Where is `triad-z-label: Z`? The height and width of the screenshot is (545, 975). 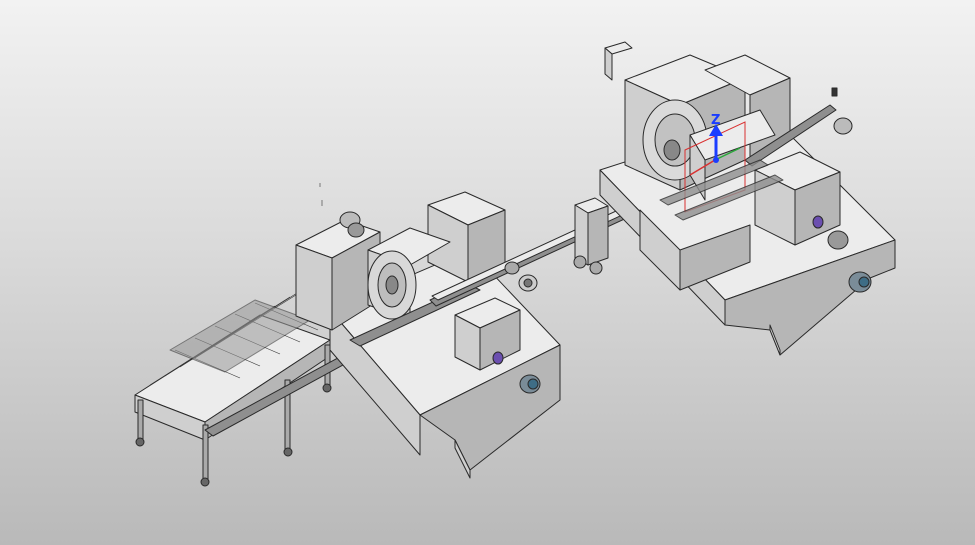
triad-z-label: Z is located at coordinates (715, 120).